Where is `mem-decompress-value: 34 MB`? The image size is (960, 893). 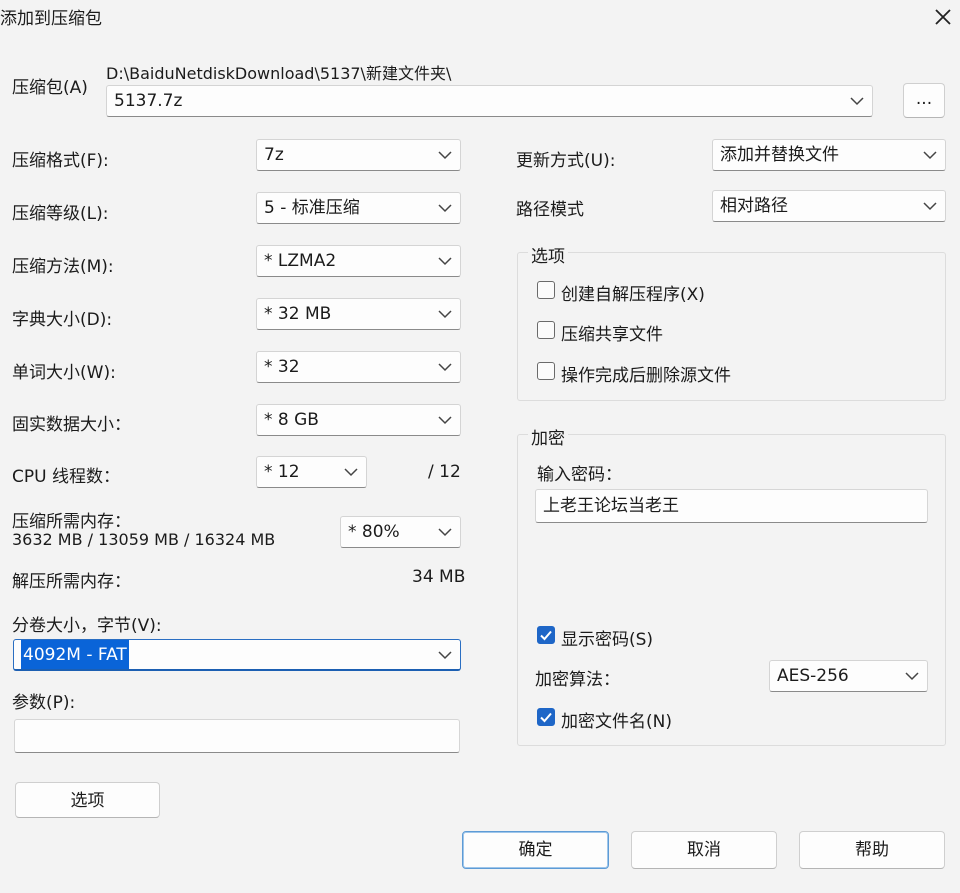 mem-decompress-value: 34 MB is located at coordinates (439, 577).